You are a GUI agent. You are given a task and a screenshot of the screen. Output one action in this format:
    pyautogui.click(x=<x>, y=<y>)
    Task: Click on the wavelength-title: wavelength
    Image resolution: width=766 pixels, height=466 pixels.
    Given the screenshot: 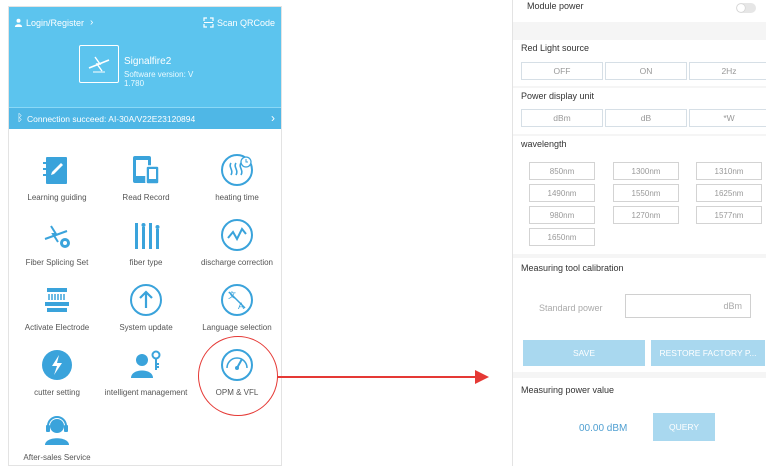 What is the action you would take?
    pyautogui.click(x=544, y=144)
    